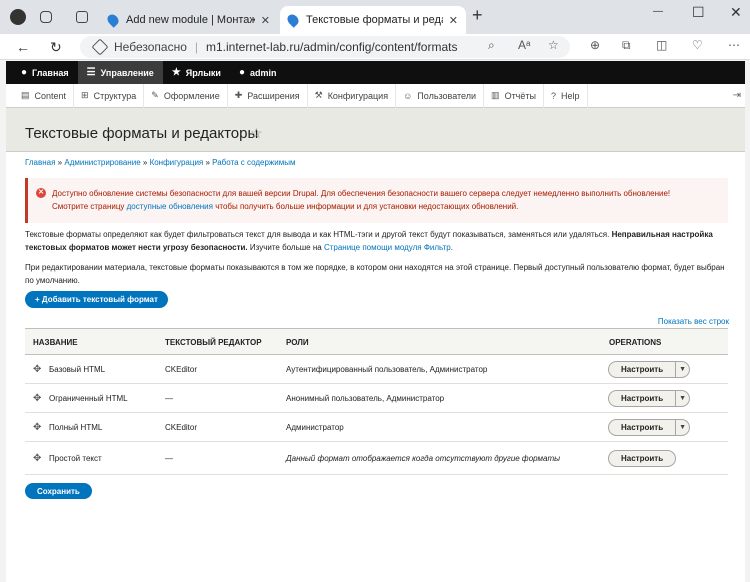 This screenshot has width=750, height=582. Describe the element at coordinates (40, 162) in the screenshot. I see `breadcrumb-home: Главная` at that location.